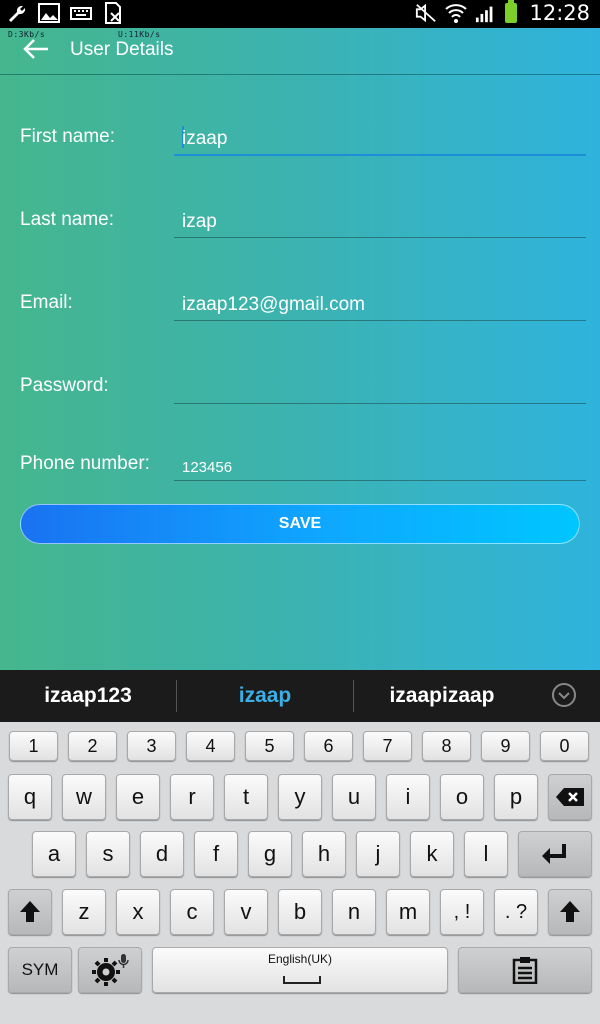 The width and height of the screenshot is (600, 1024). What do you see at coordinates (462, 797) in the screenshot?
I see `key-o: o` at bounding box center [462, 797].